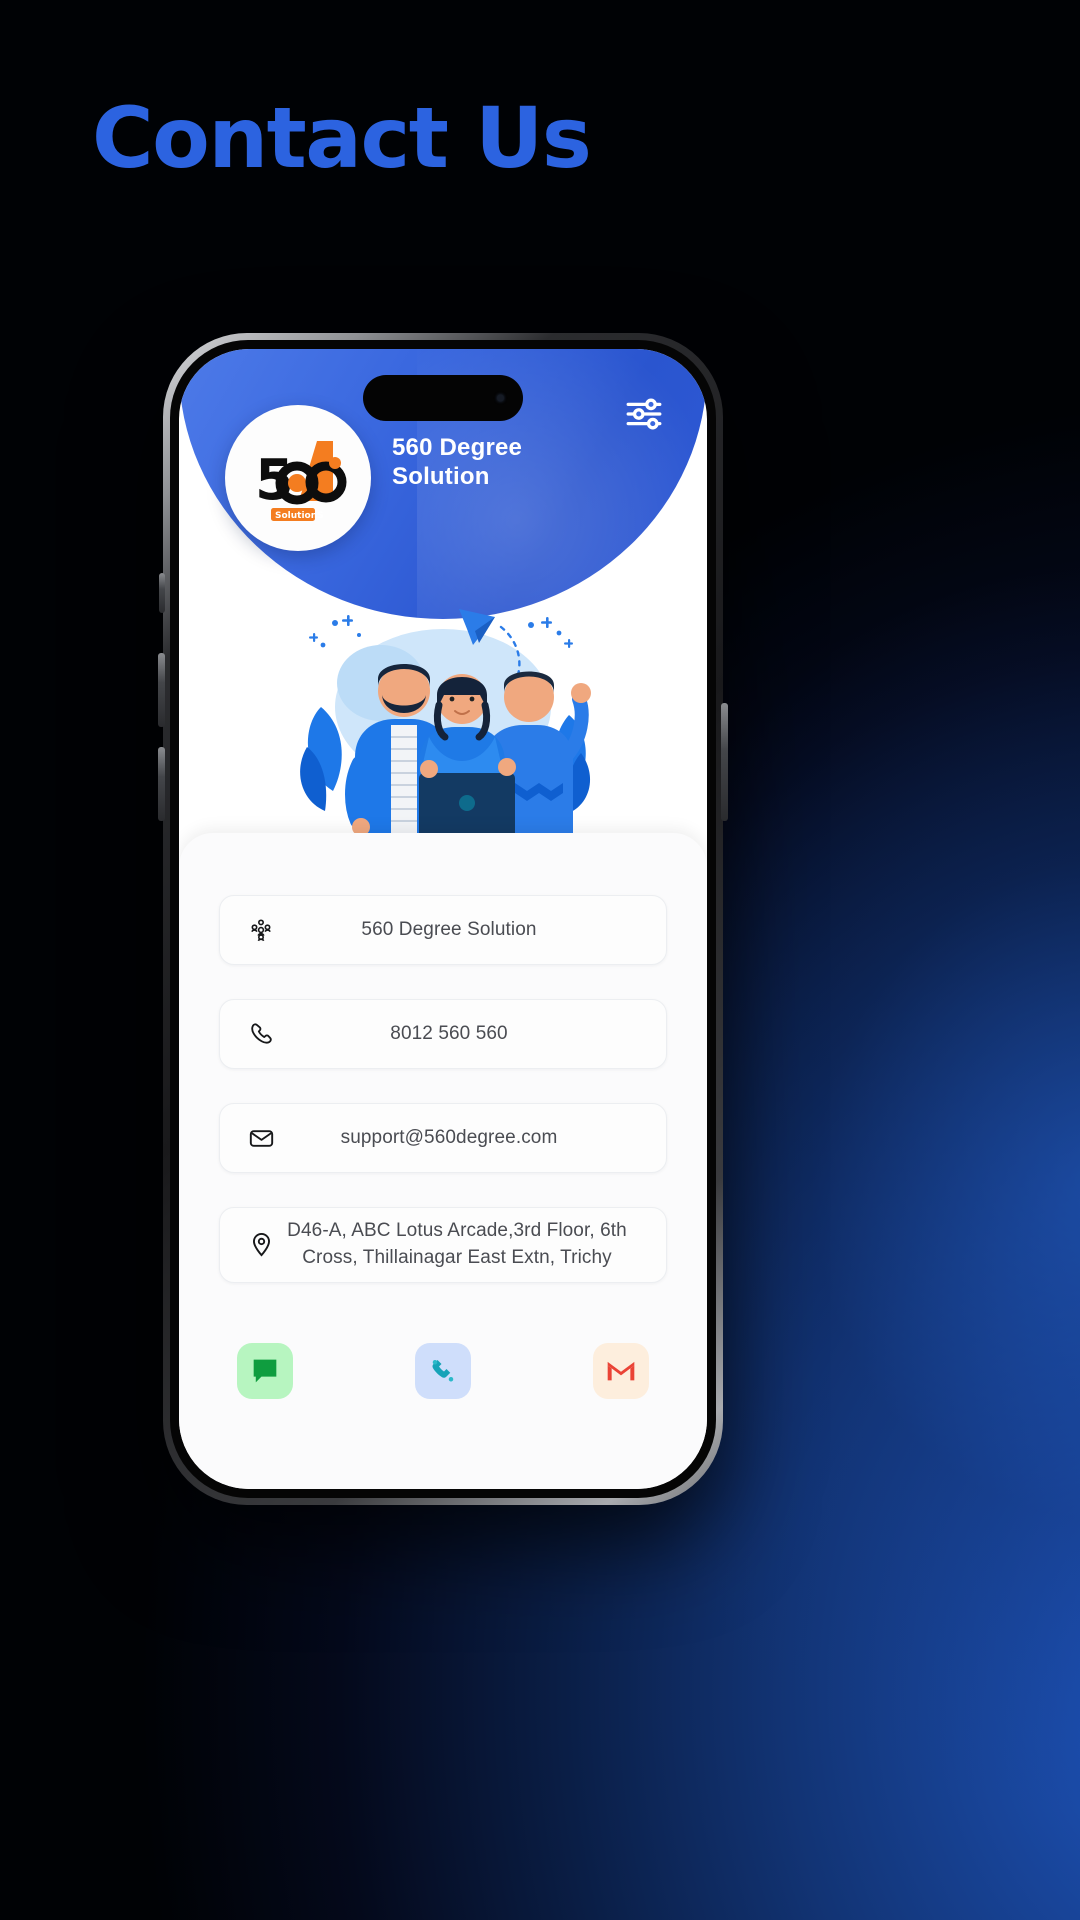  I want to click on call-app-button, so click(443, 1370).